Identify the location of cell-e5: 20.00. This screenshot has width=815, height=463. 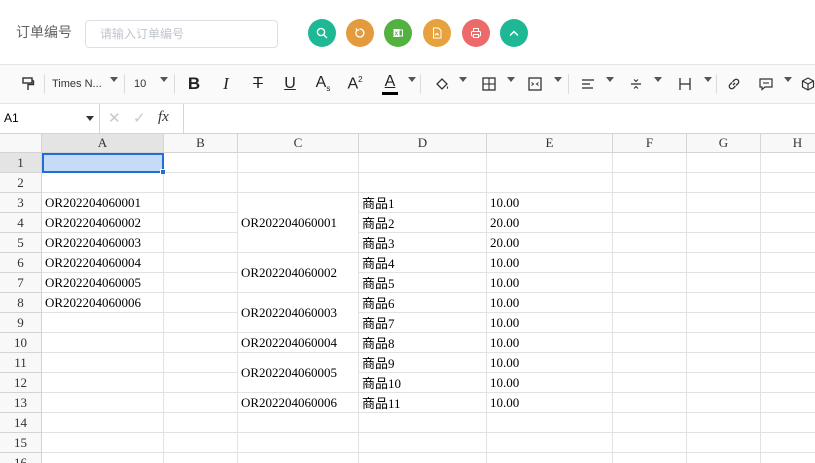
(550, 243).